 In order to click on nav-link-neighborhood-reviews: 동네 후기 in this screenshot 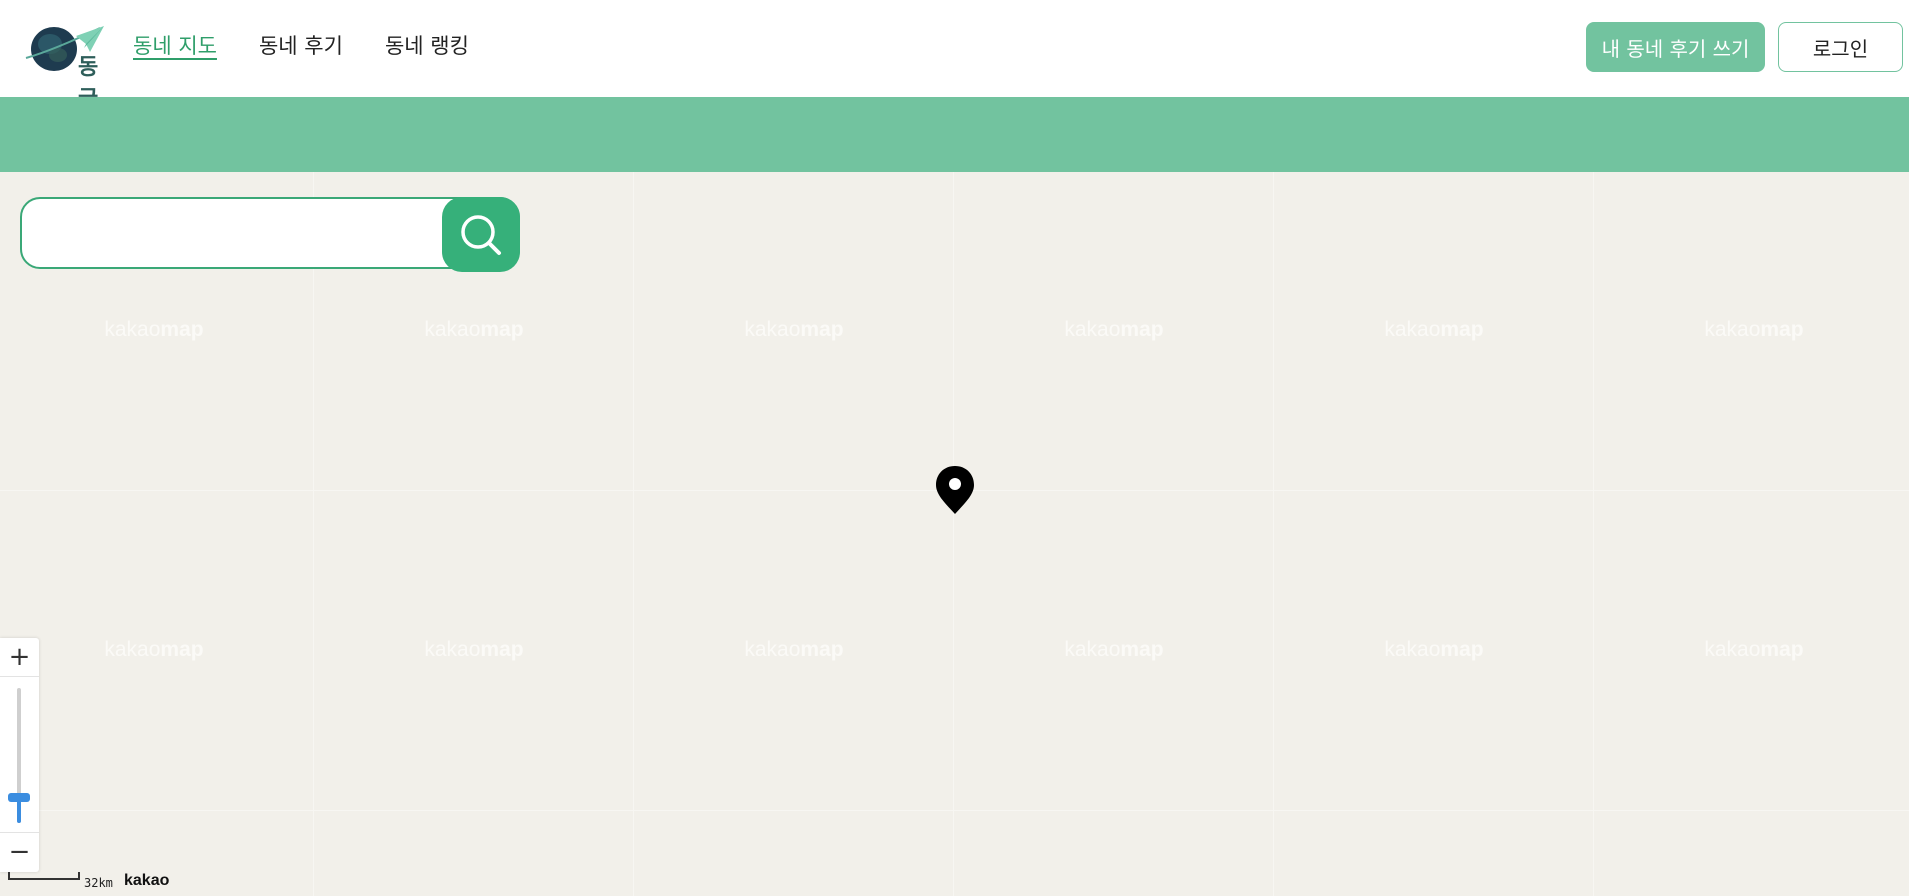, I will do `click(301, 45)`.